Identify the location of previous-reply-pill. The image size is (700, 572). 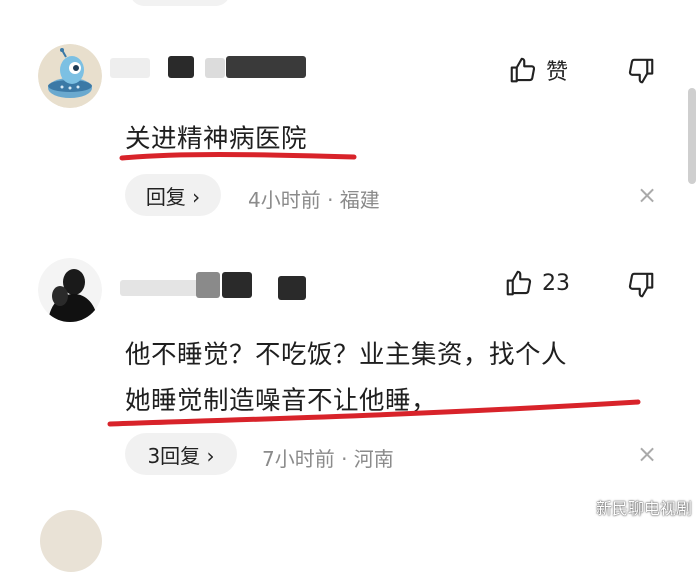
(180, 3).